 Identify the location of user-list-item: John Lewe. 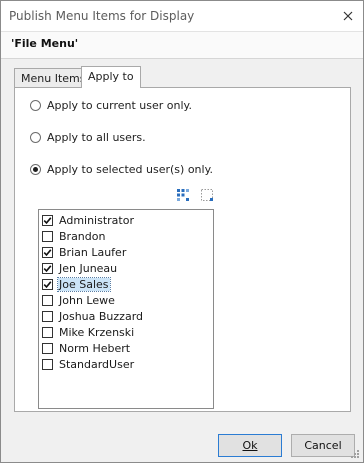
(79, 300).